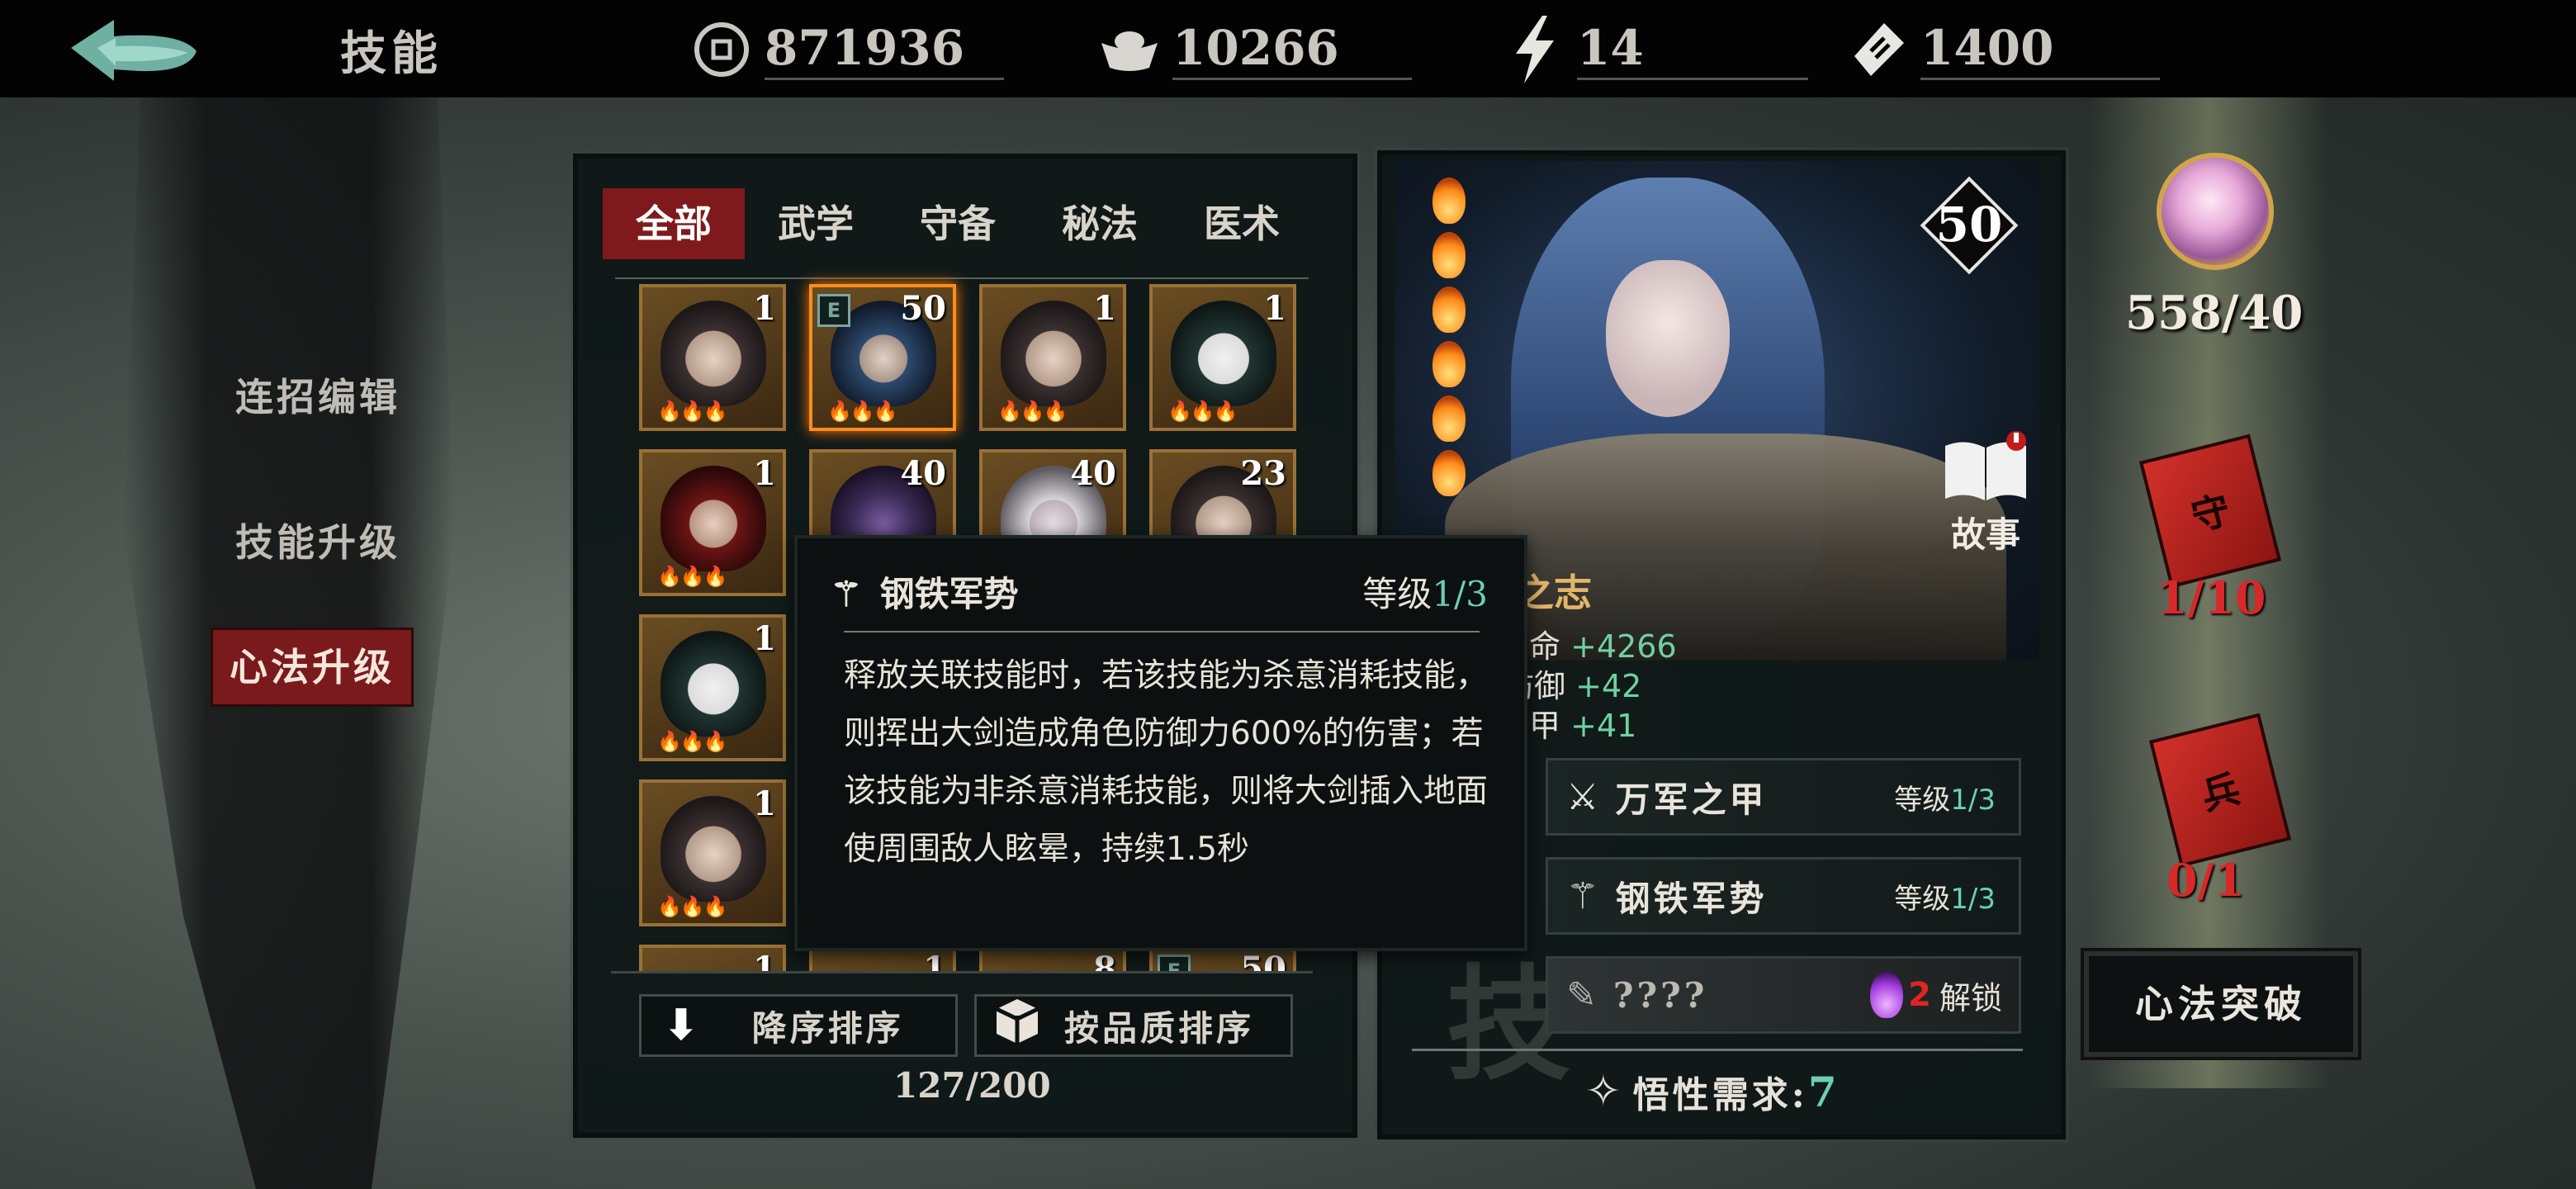 Image resolution: width=2576 pixels, height=1189 pixels. What do you see at coordinates (312, 667) in the screenshot?
I see `sidebar-item-heart-upgrade: 心法升级` at bounding box center [312, 667].